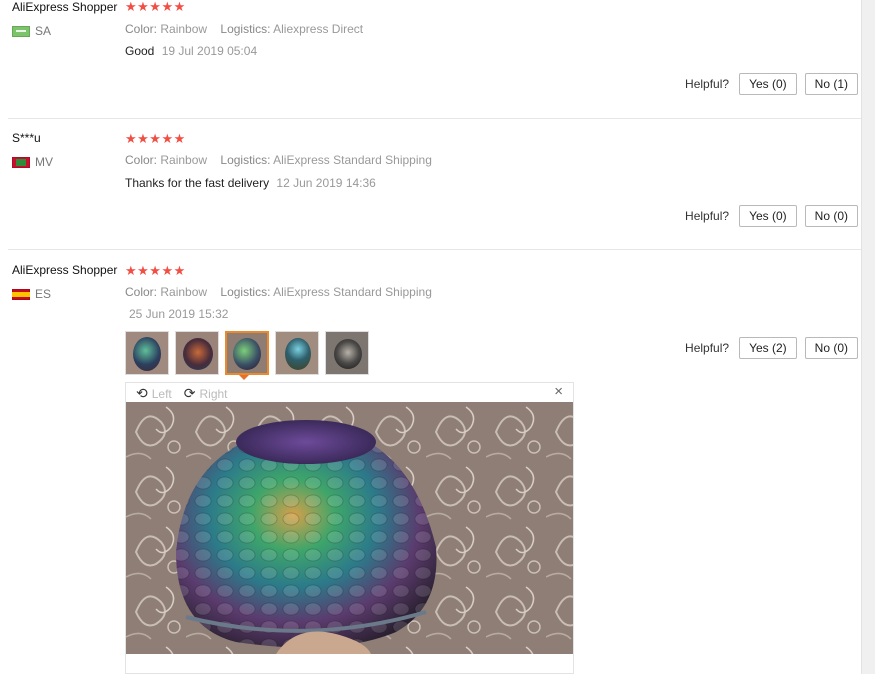 The width and height of the screenshot is (875, 674). What do you see at coordinates (182, 393) in the screenshot?
I see `rotate-toolbar: ⟲ Left ⟳ Right` at bounding box center [182, 393].